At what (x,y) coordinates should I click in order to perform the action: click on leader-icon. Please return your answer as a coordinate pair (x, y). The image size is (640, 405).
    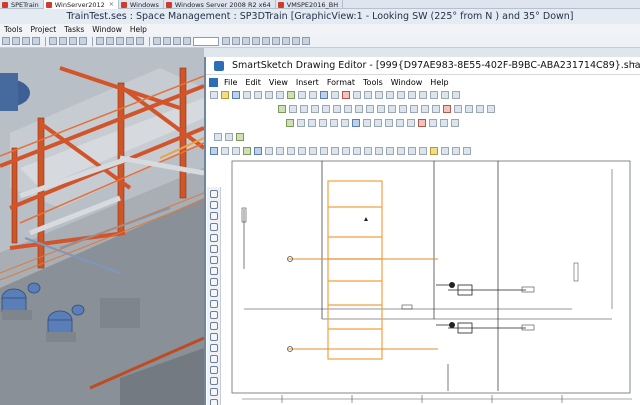
    Looking at the image, I should click on (356, 123).